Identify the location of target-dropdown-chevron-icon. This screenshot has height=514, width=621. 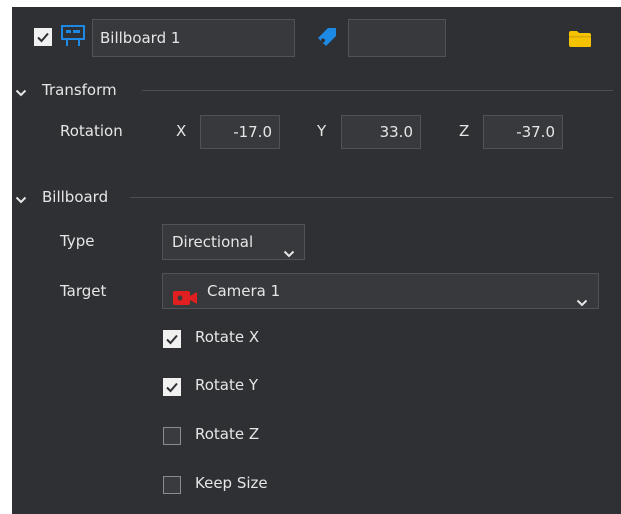
(582, 303).